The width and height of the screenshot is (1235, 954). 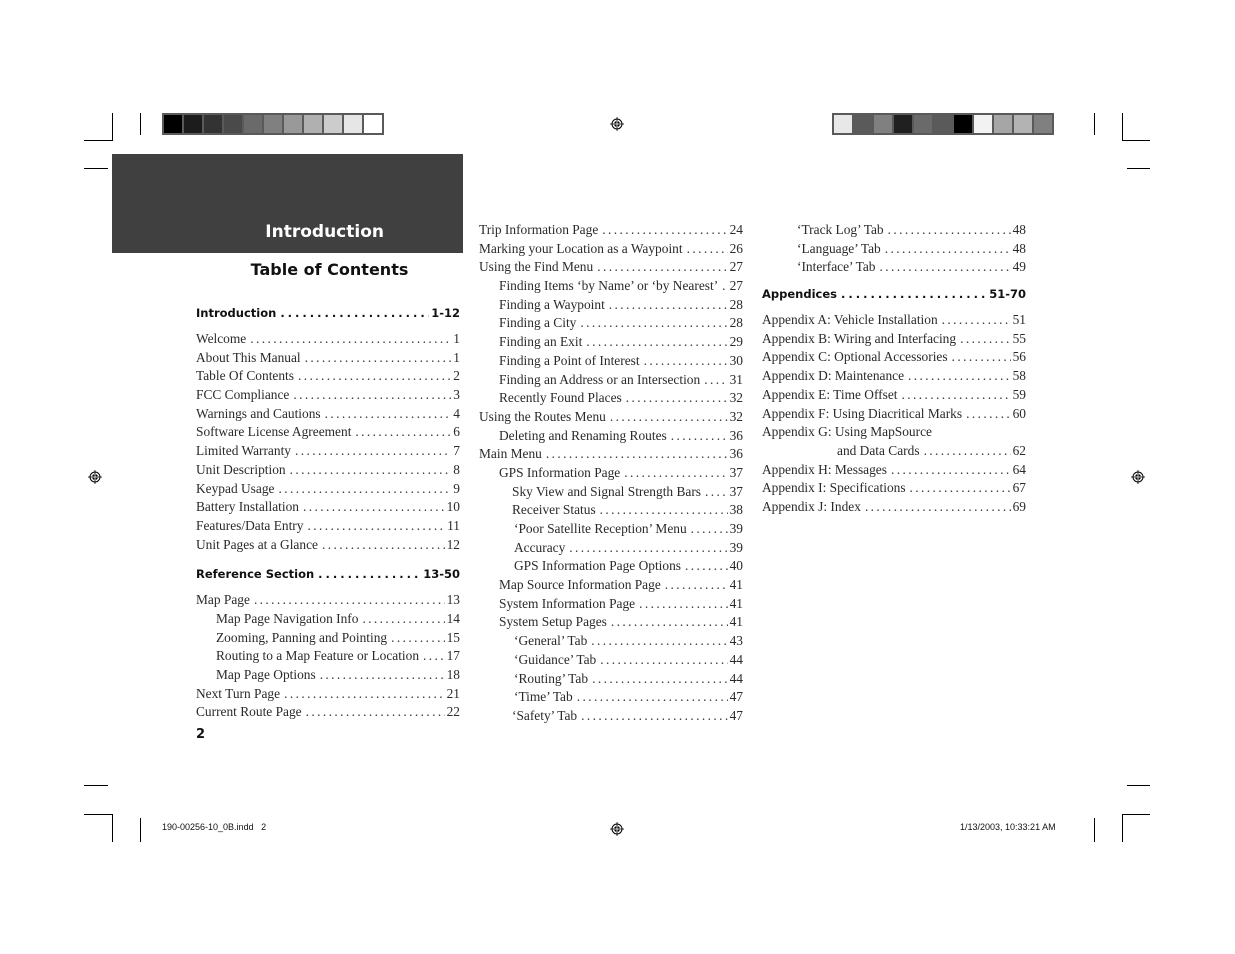 What do you see at coordinates (328, 619) in the screenshot?
I see `toc-entry: Map Page Navigation Info 14` at bounding box center [328, 619].